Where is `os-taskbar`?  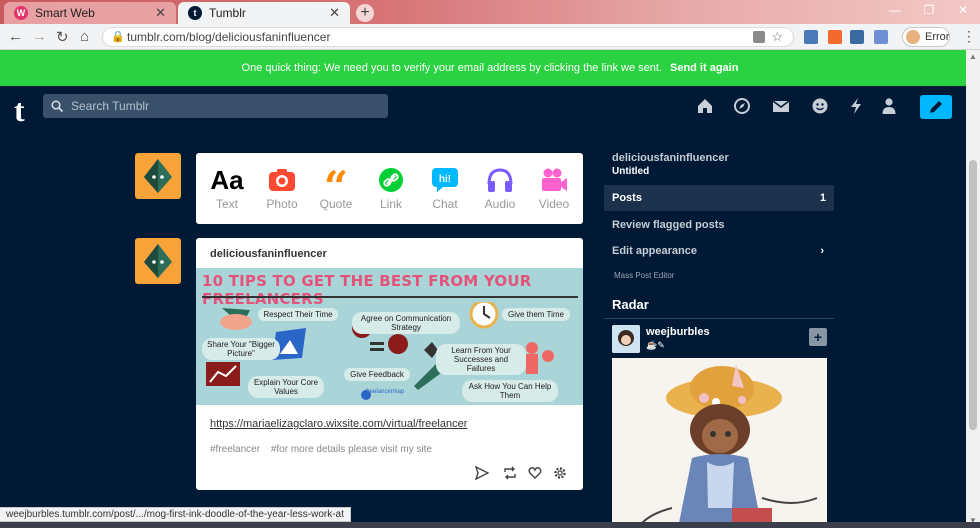 os-taskbar is located at coordinates (490, 525).